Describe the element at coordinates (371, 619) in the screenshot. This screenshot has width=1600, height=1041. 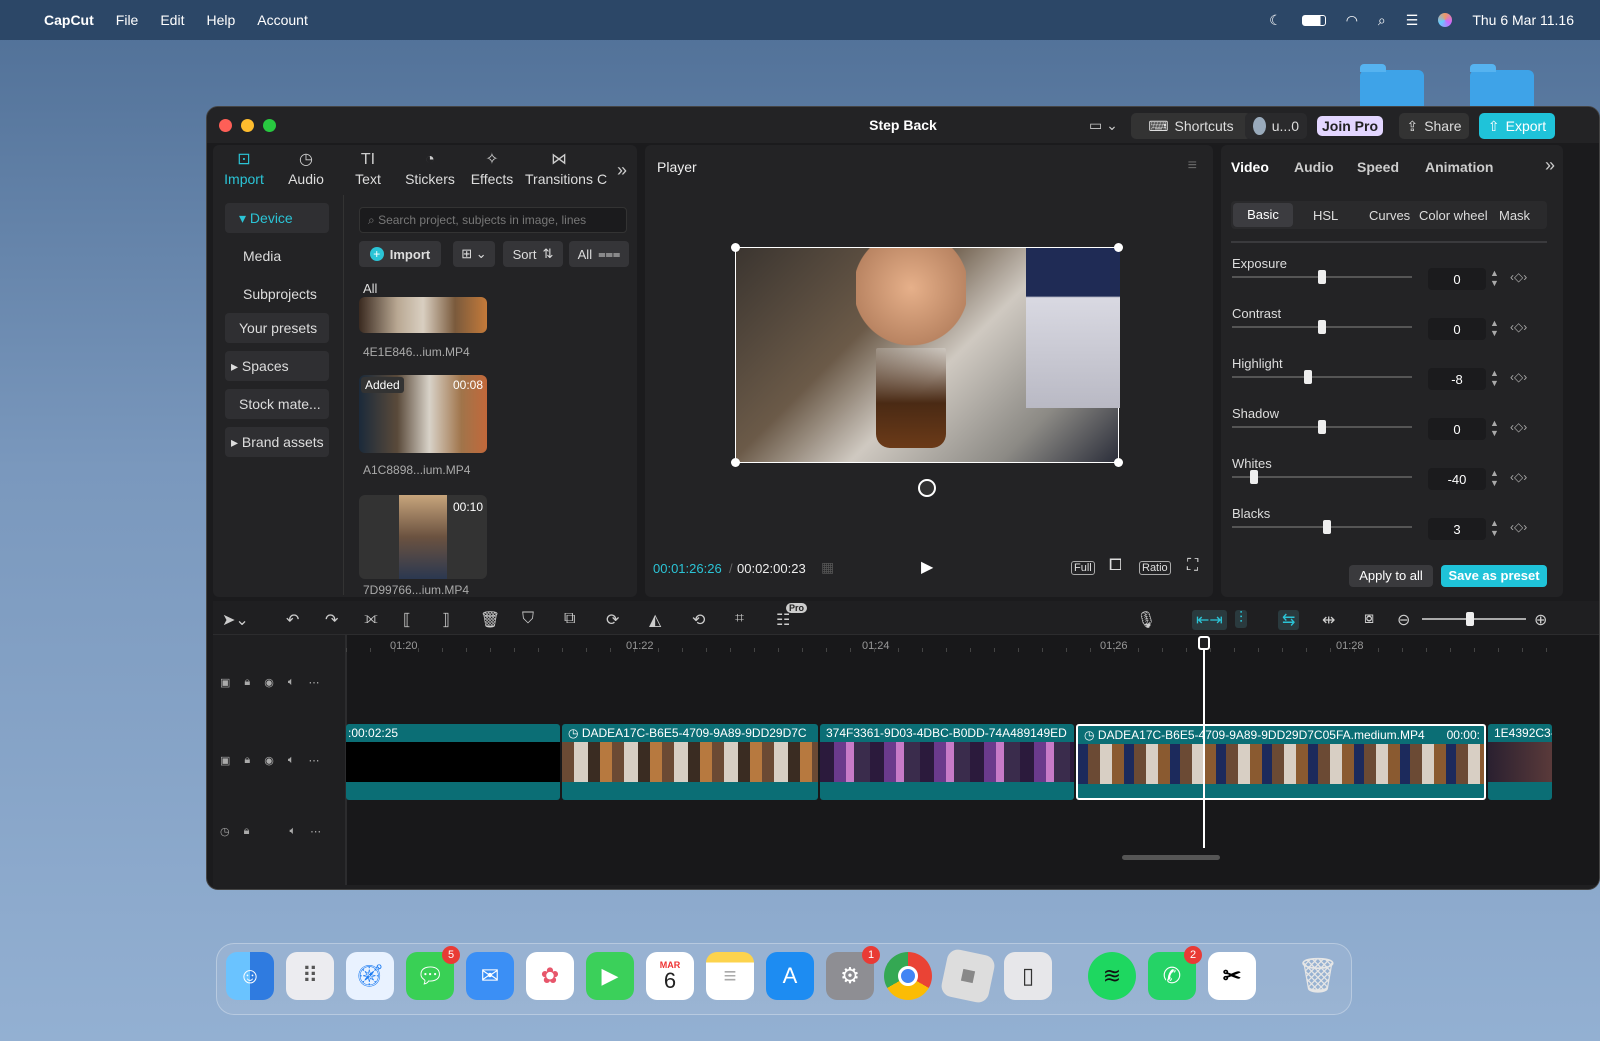
I see `split-icon: ⟗` at that location.